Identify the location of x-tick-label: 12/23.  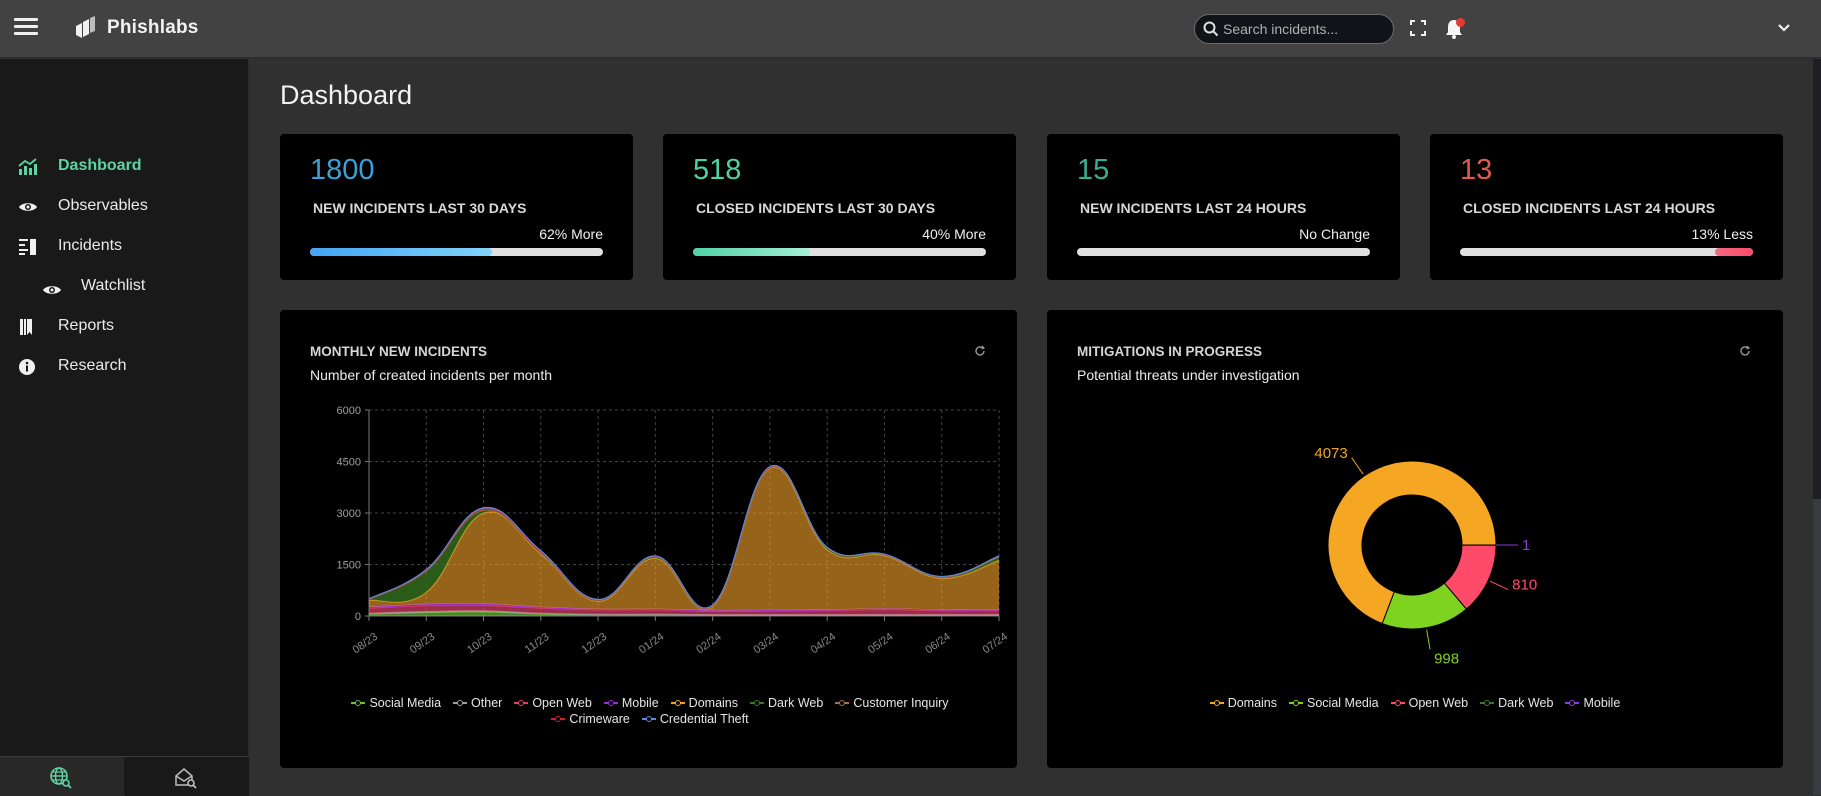
(594, 644).